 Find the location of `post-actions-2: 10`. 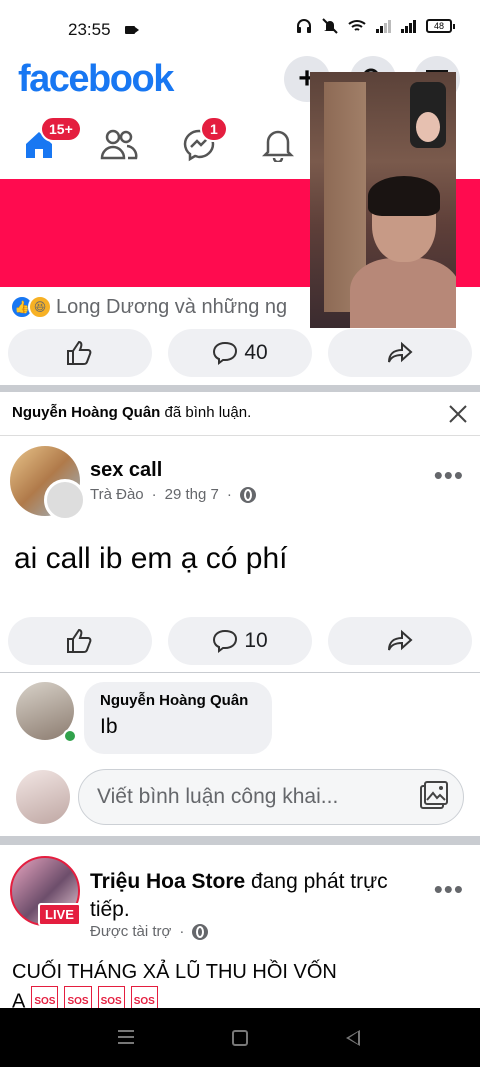

post-actions-2: 10 is located at coordinates (240, 641).